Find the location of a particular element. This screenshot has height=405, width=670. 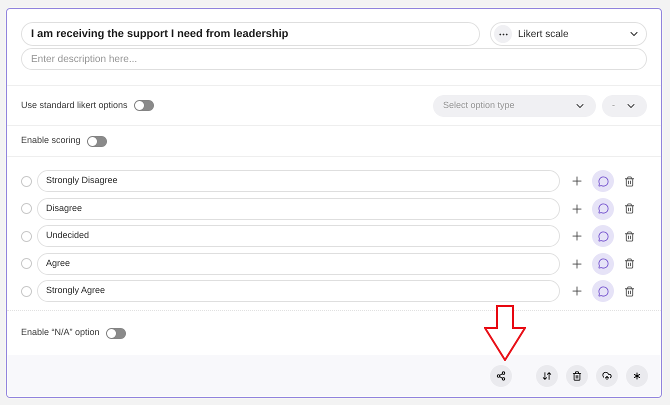

type-select: Likert scale is located at coordinates (568, 34).